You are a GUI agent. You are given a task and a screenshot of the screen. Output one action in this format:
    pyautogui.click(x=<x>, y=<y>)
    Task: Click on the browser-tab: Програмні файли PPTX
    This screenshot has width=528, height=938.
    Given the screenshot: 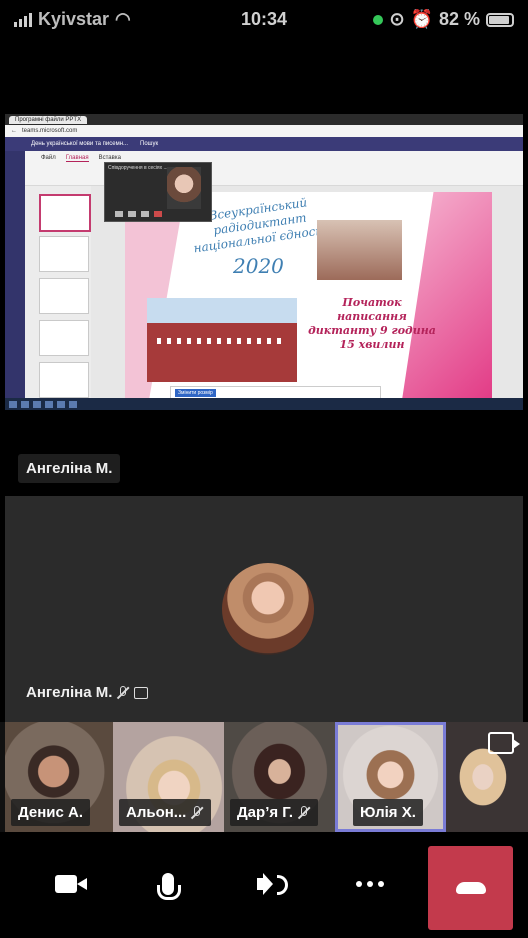 What is the action you would take?
    pyautogui.click(x=48, y=119)
    